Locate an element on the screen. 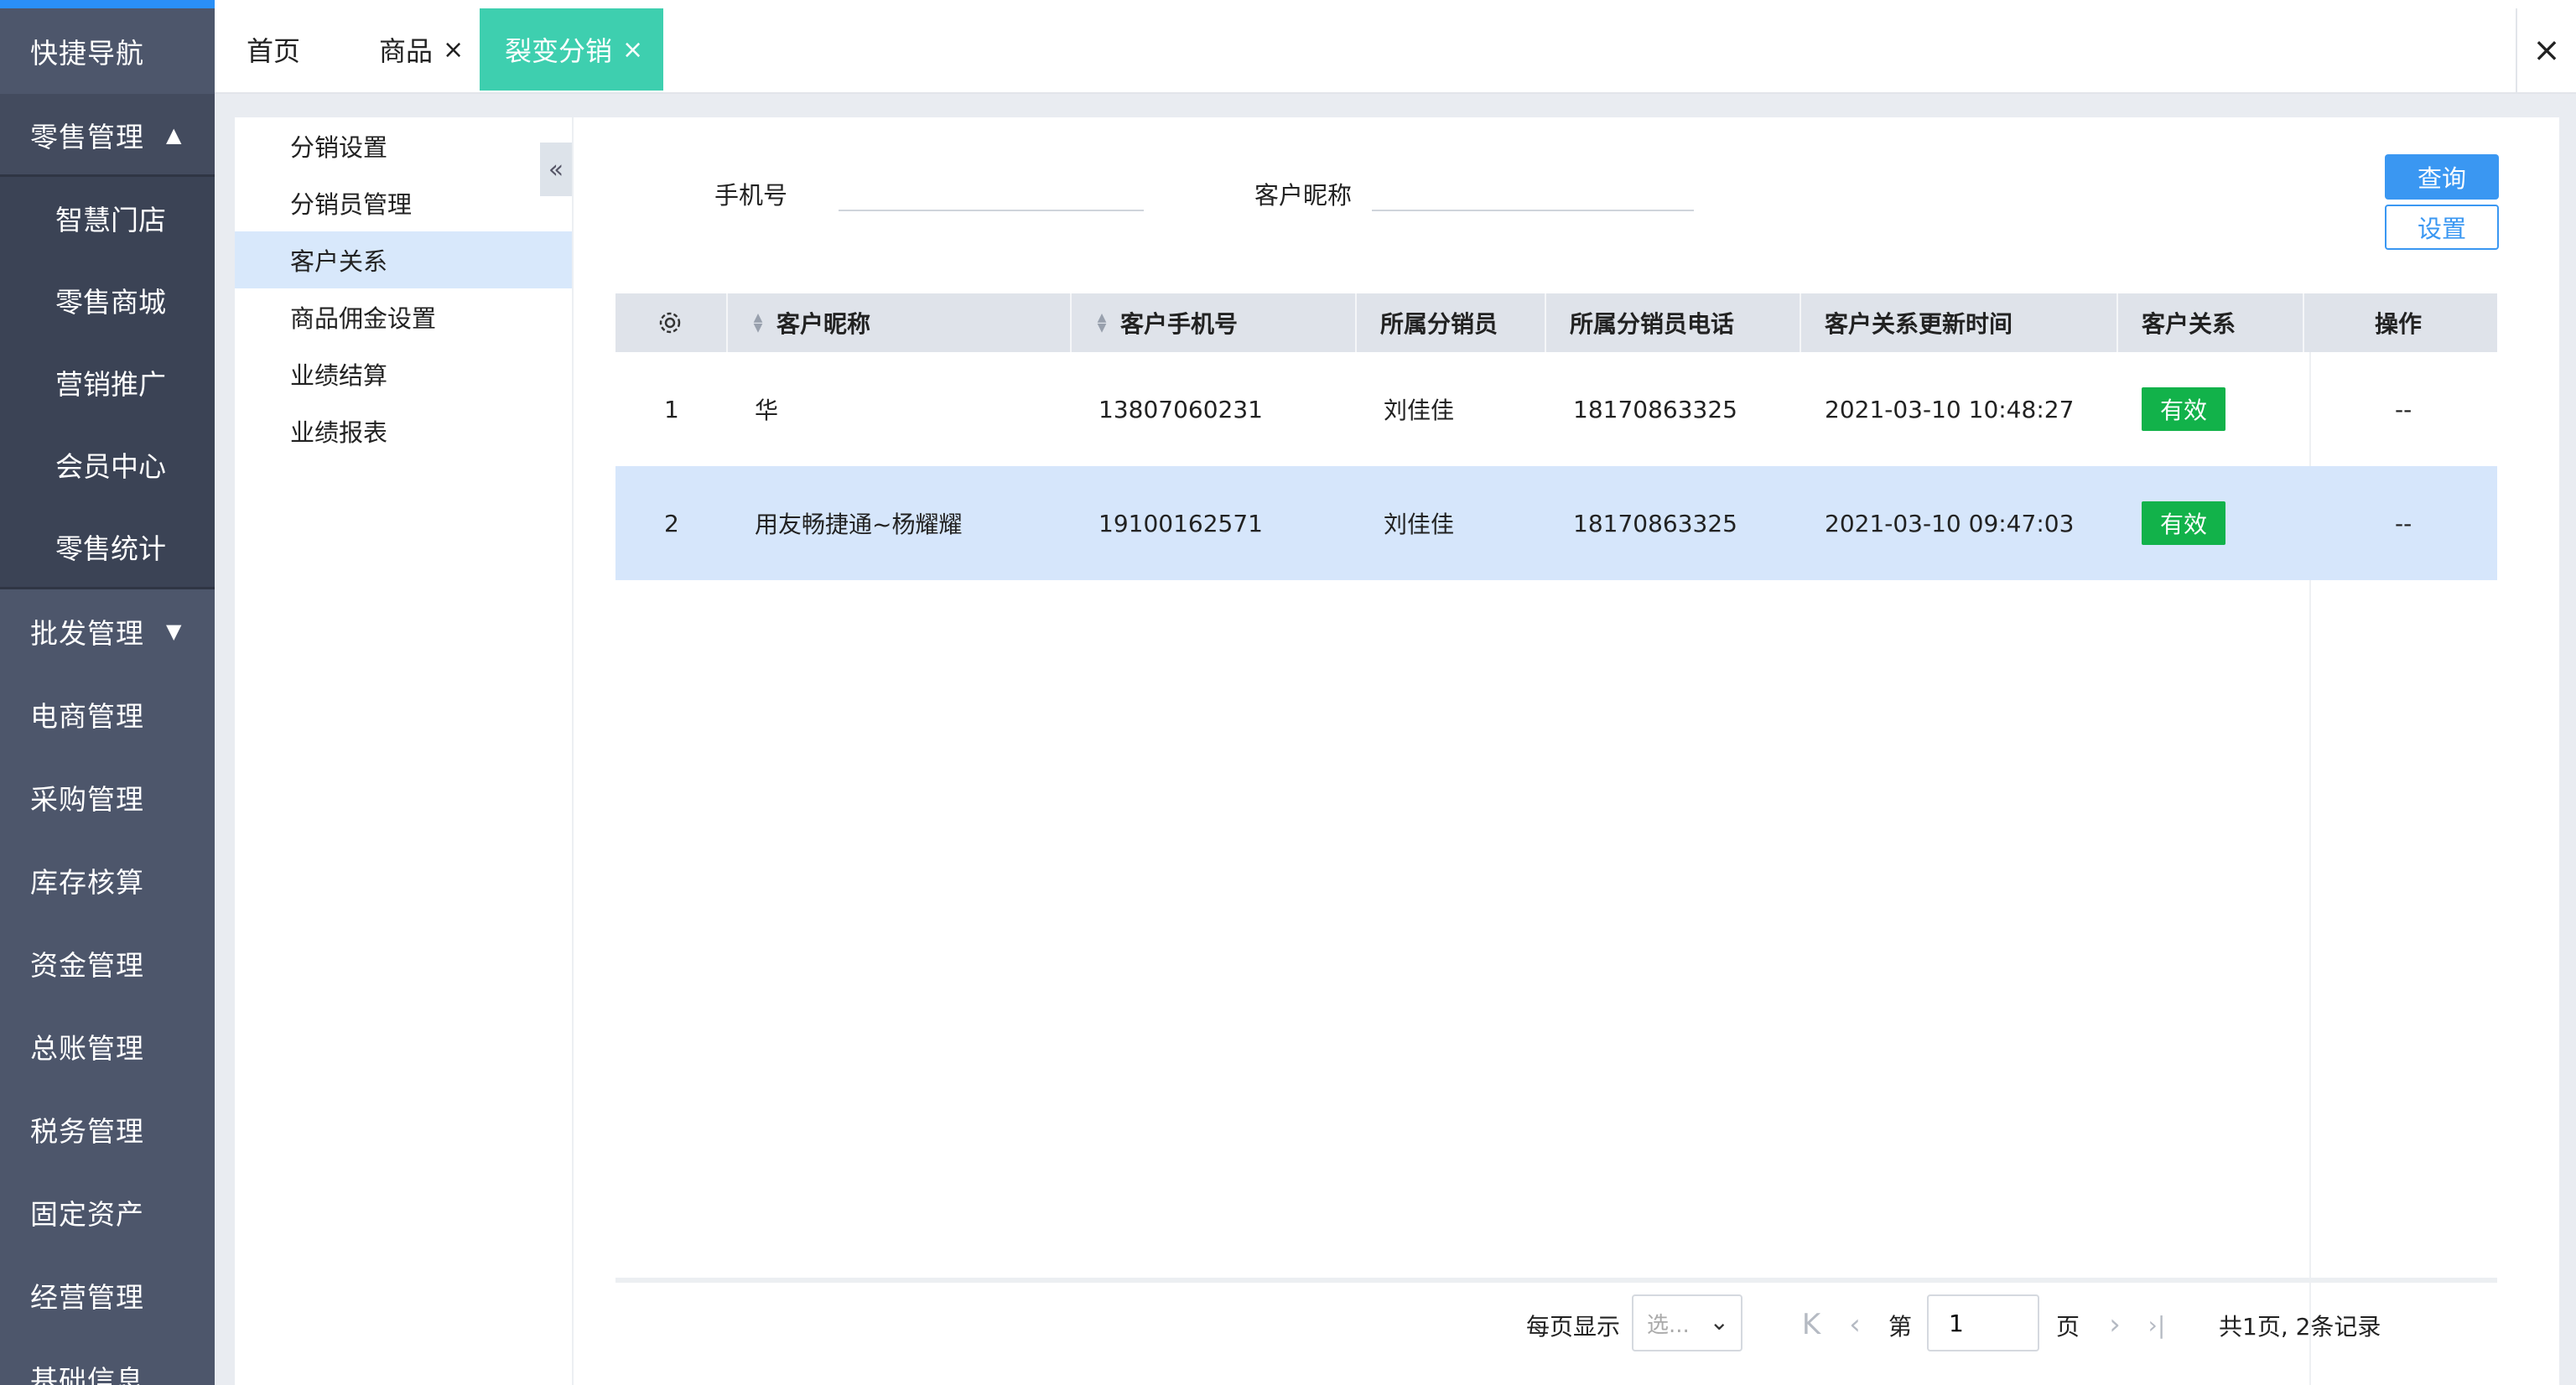 The image size is (2576, 1385). page-prefix: 第 is located at coordinates (1900, 1327).